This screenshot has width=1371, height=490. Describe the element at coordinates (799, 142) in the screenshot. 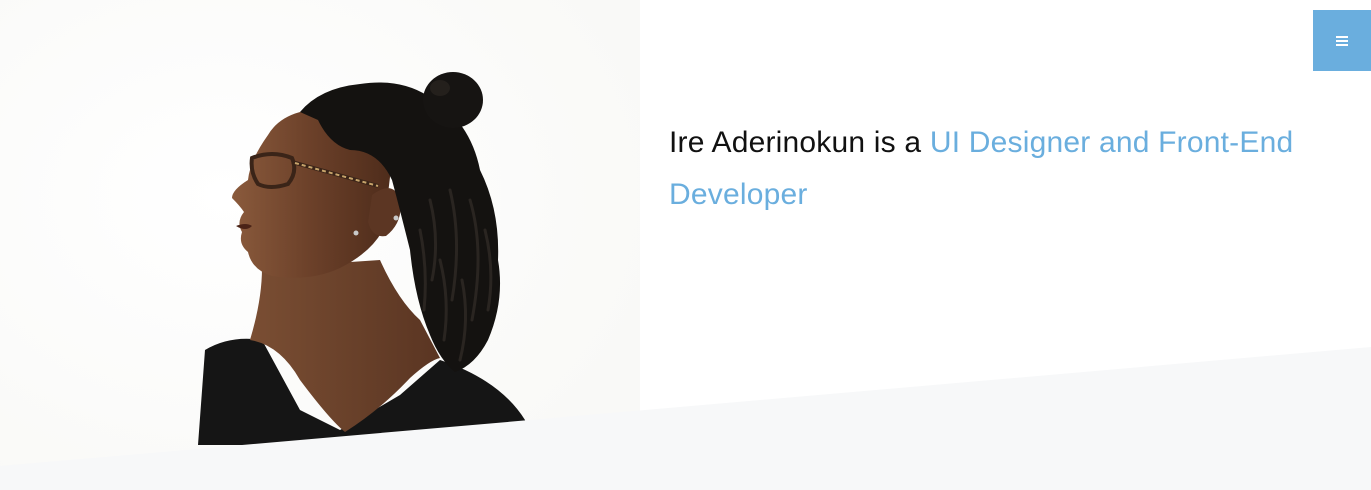

I see `intro-name-text: Ire Aderinokun is a` at that location.